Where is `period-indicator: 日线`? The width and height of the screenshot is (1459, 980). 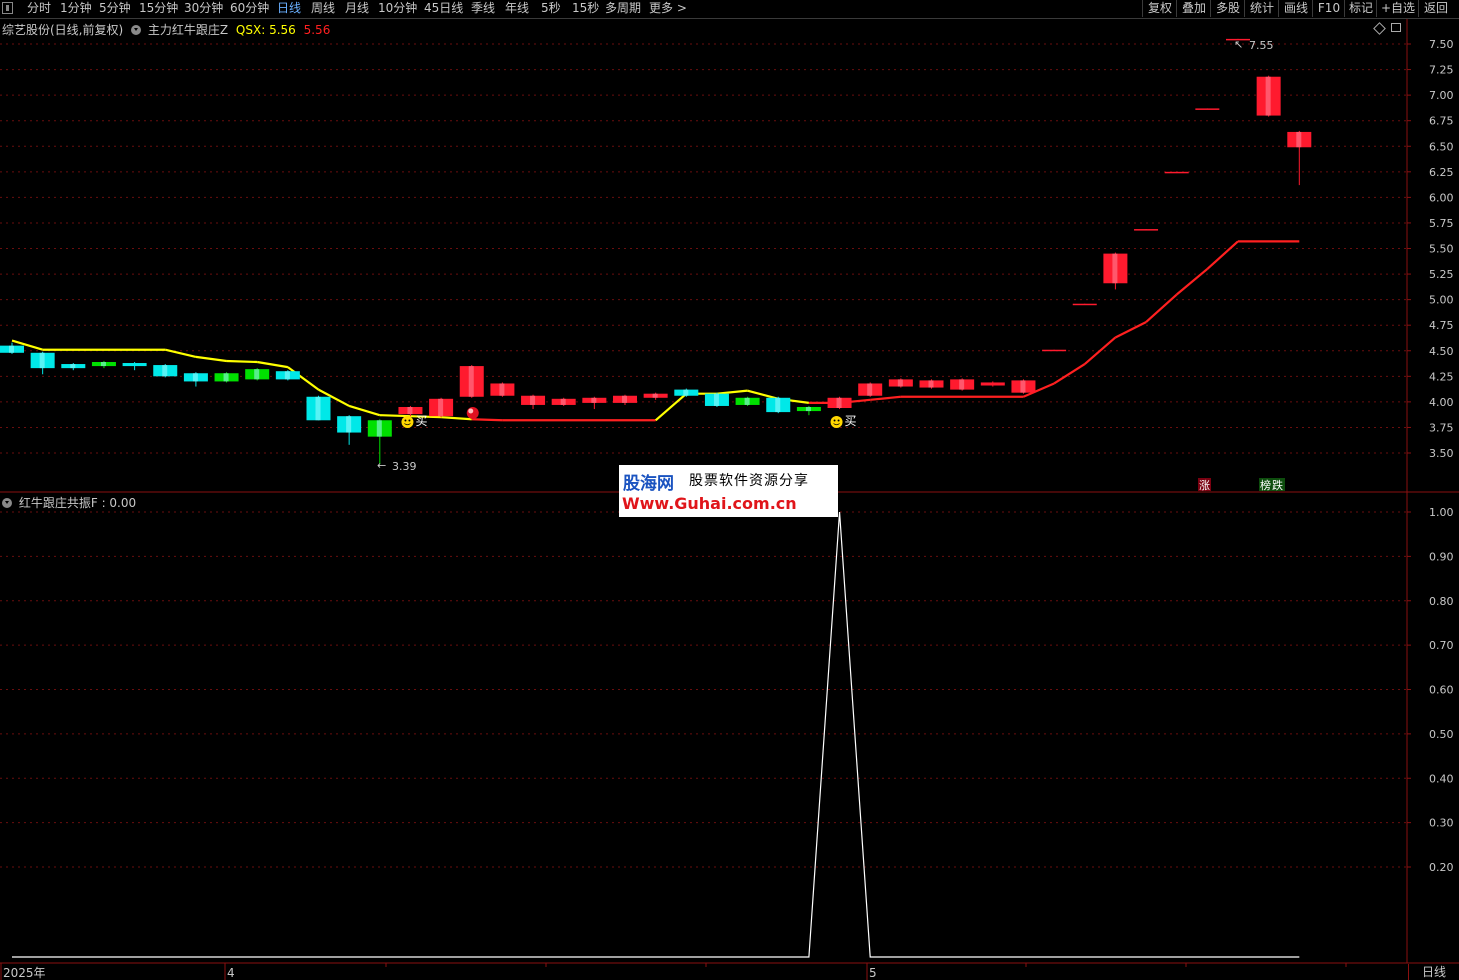 period-indicator: 日线 is located at coordinates (1433, 972).